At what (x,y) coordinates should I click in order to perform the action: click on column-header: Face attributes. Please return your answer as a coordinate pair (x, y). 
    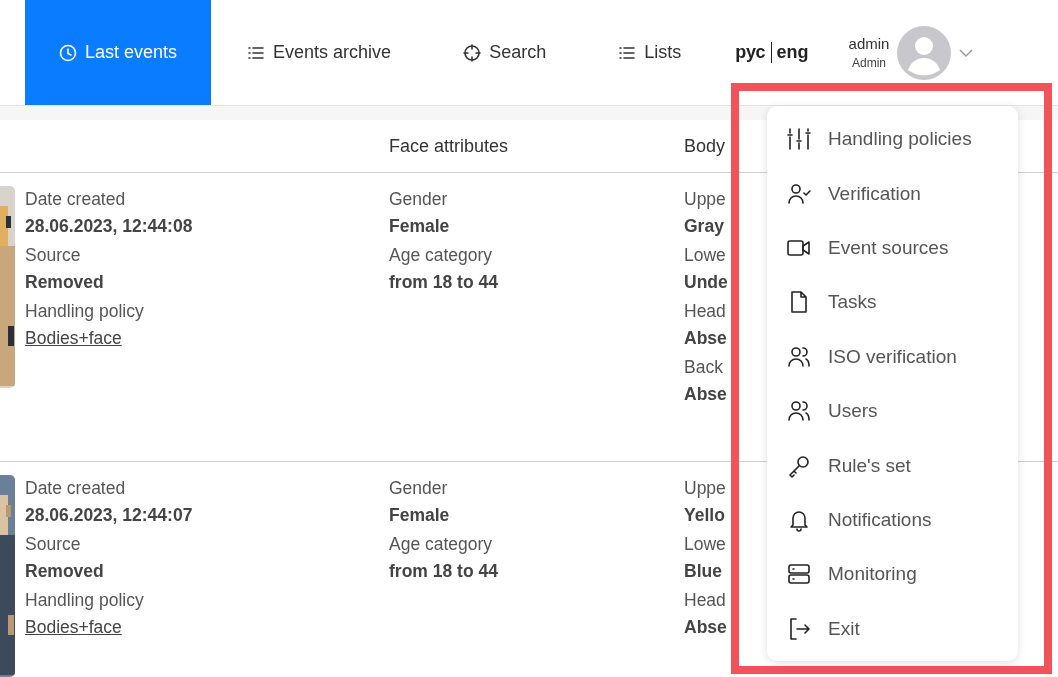
    Looking at the image, I should click on (449, 146).